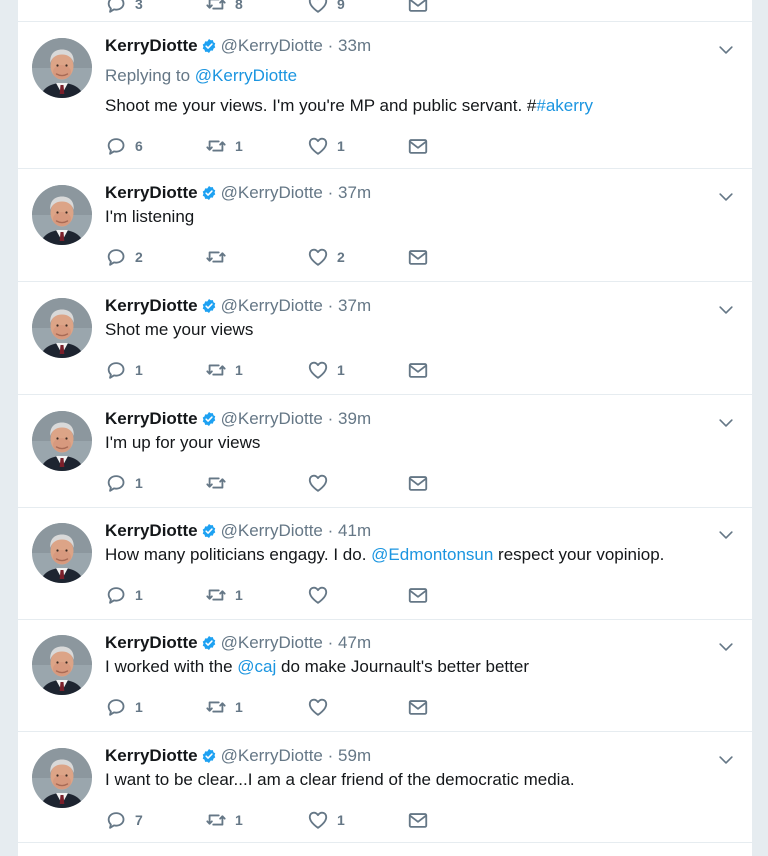  Describe the element at coordinates (354, 642) in the screenshot. I see `tweet-timestamp: 47m` at that location.